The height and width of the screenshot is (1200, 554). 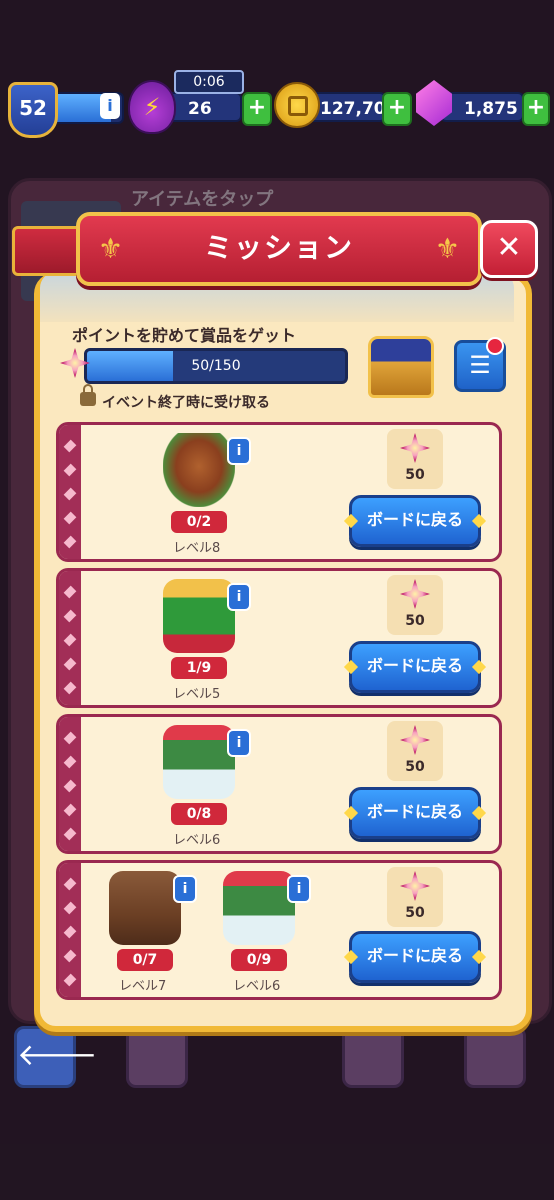 What do you see at coordinates (199, 522) in the screenshot?
I see `item-count-badge: 0/2` at bounding box center [199, 522].